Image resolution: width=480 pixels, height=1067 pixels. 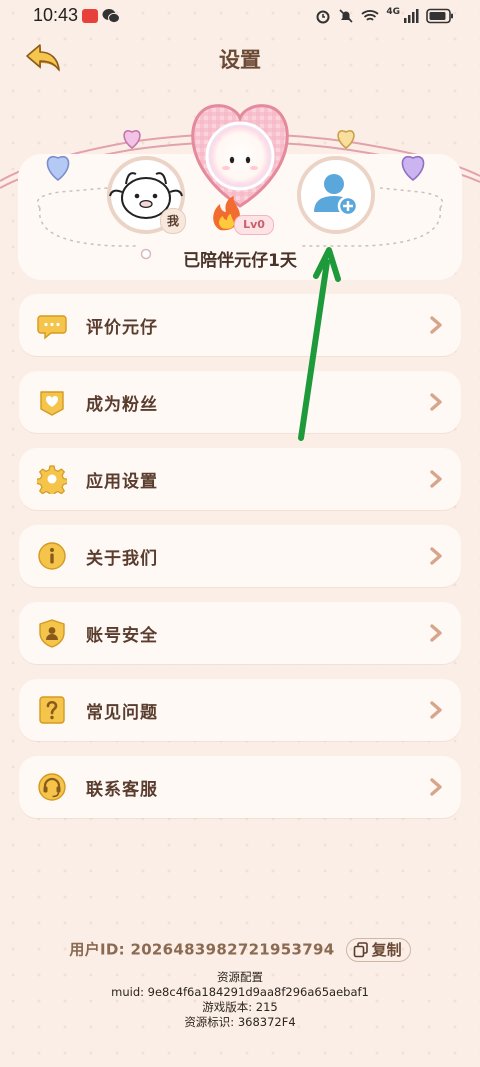 What do you see at coordinates (386, 950) in the screenshot?
I see `copy-label: 复制` at bounding box center [386, 950].